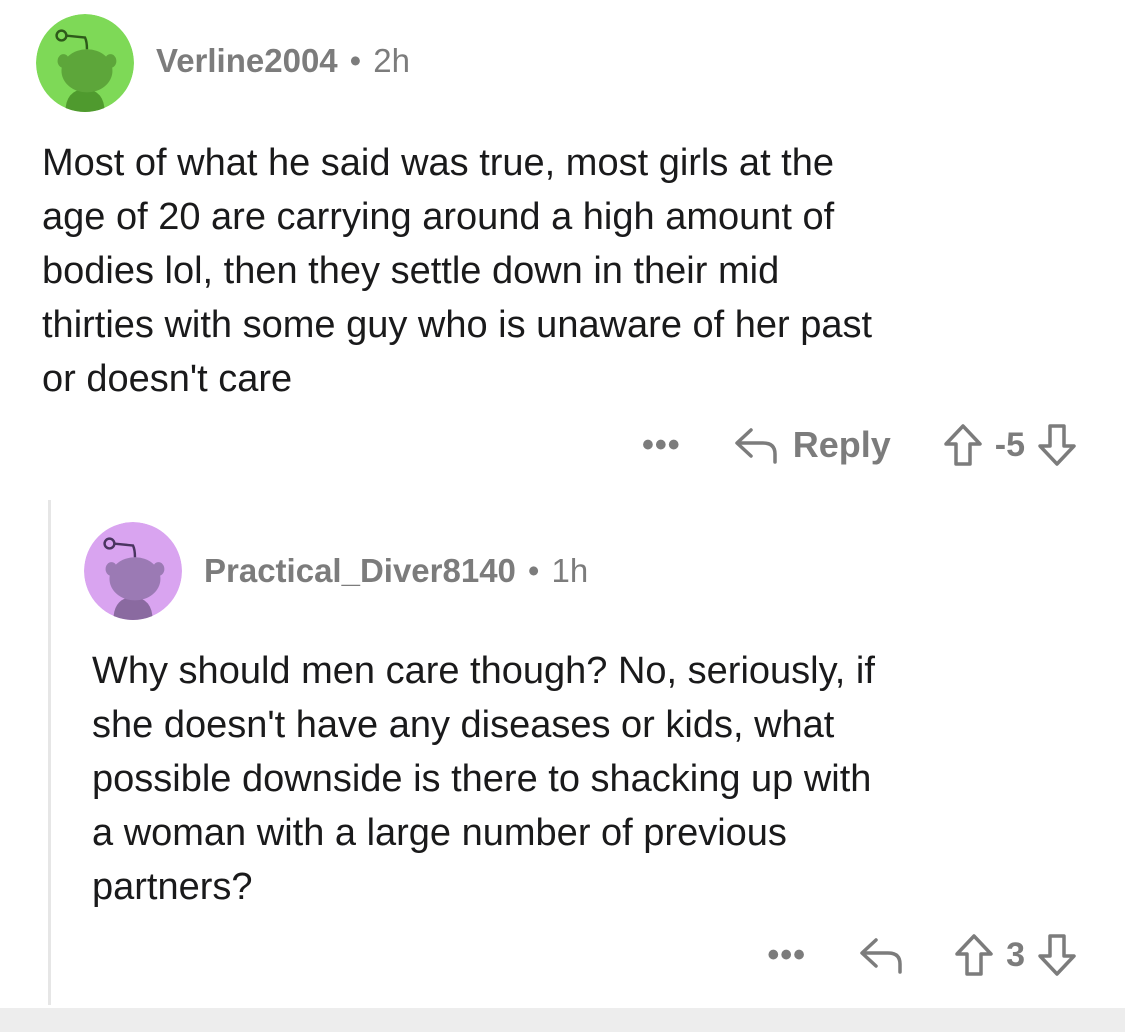  What do you see at coordinates (562, 1020) in the screenshot?
I see `bottom-divider` at bounding box center [562, 1020].